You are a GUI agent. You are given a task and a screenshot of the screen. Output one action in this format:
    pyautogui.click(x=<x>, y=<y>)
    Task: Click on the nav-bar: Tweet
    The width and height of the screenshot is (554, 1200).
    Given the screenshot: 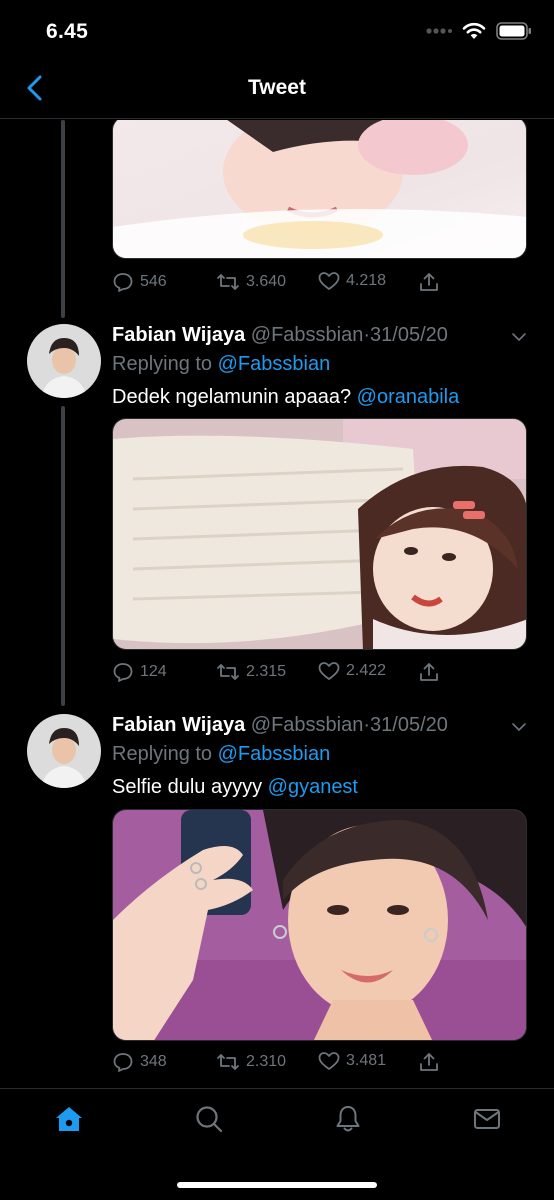 What is the action you would take?
    pyautogui.click(x=277, y=92)
    